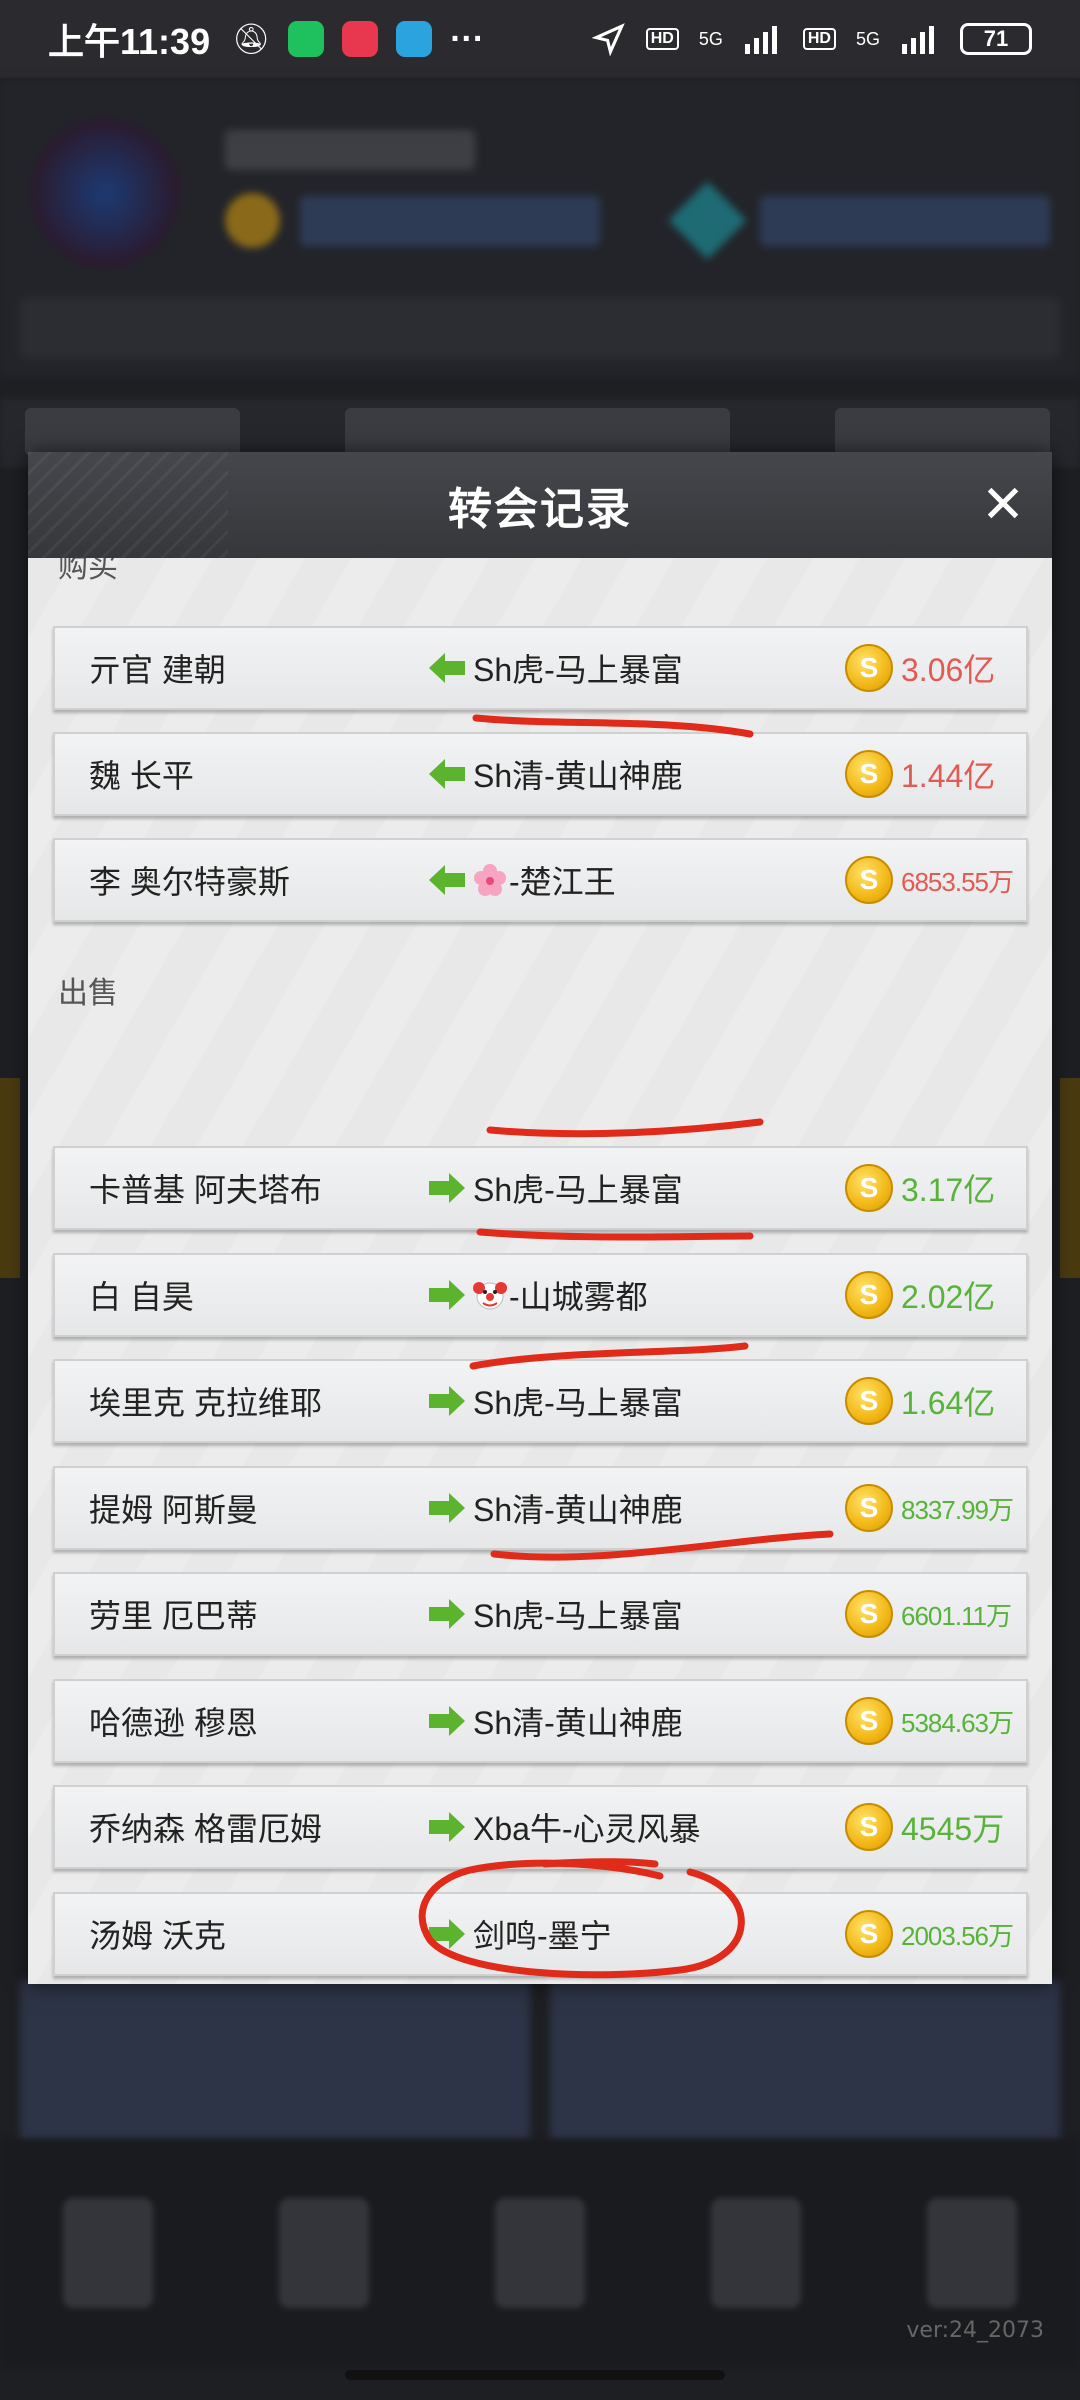  I want to click on dialog-title: 转会记录, so click(540, 509).